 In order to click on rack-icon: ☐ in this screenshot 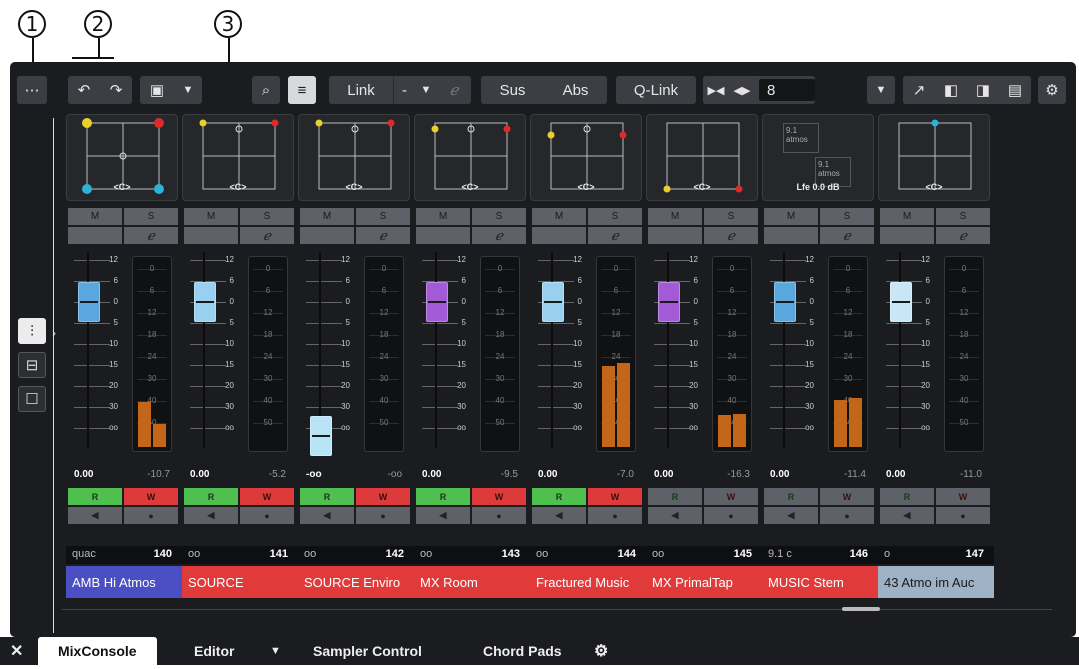, I will do `click(32, 399)`.